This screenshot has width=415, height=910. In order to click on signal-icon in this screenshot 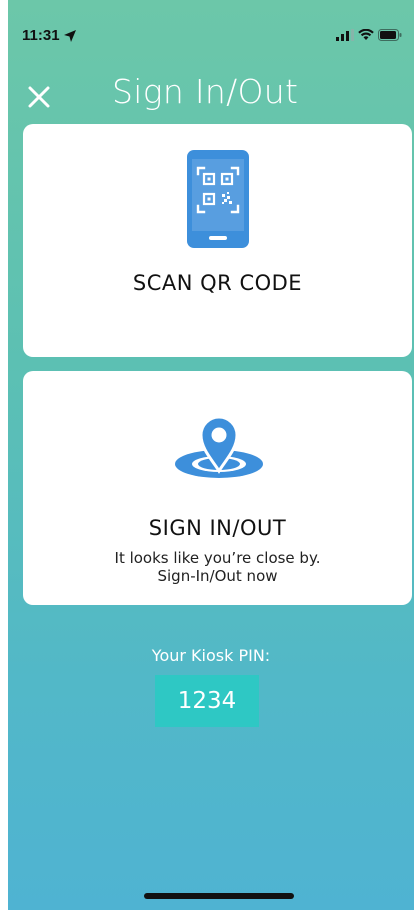, I will do `click(345, 35)`.